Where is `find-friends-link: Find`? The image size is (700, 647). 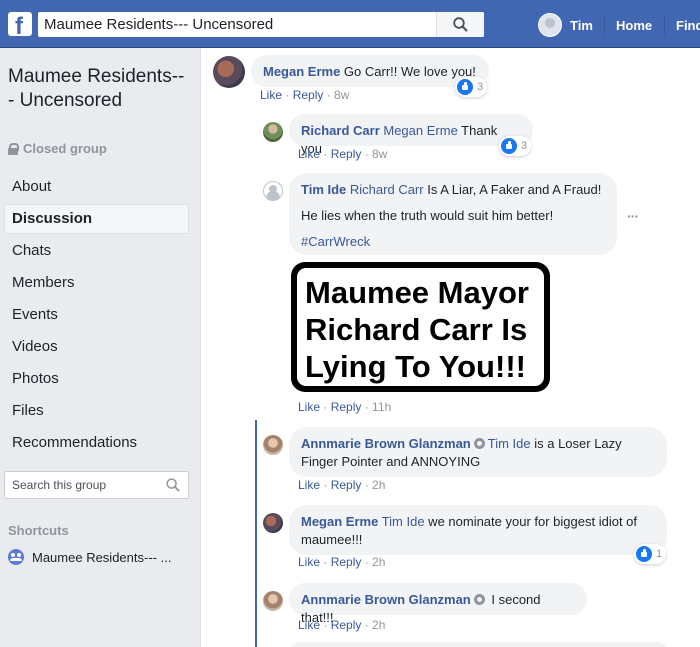
find-friends-link: Find is located at coordinates (688, 25).